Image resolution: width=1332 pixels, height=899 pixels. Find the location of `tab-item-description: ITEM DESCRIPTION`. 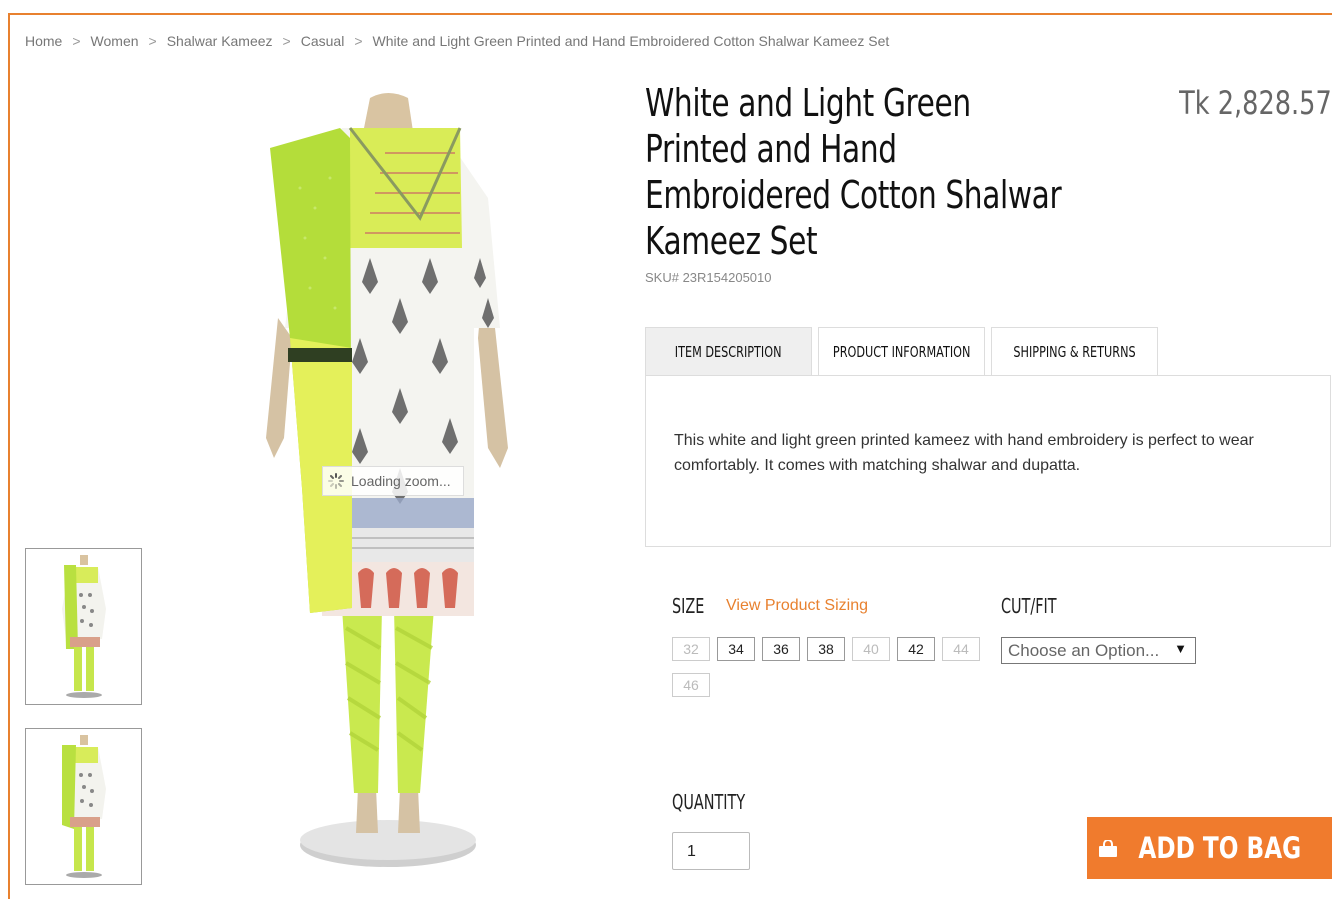

tab-item-description: ITEM DESCRIPTION is located at coordinates (728, 351).